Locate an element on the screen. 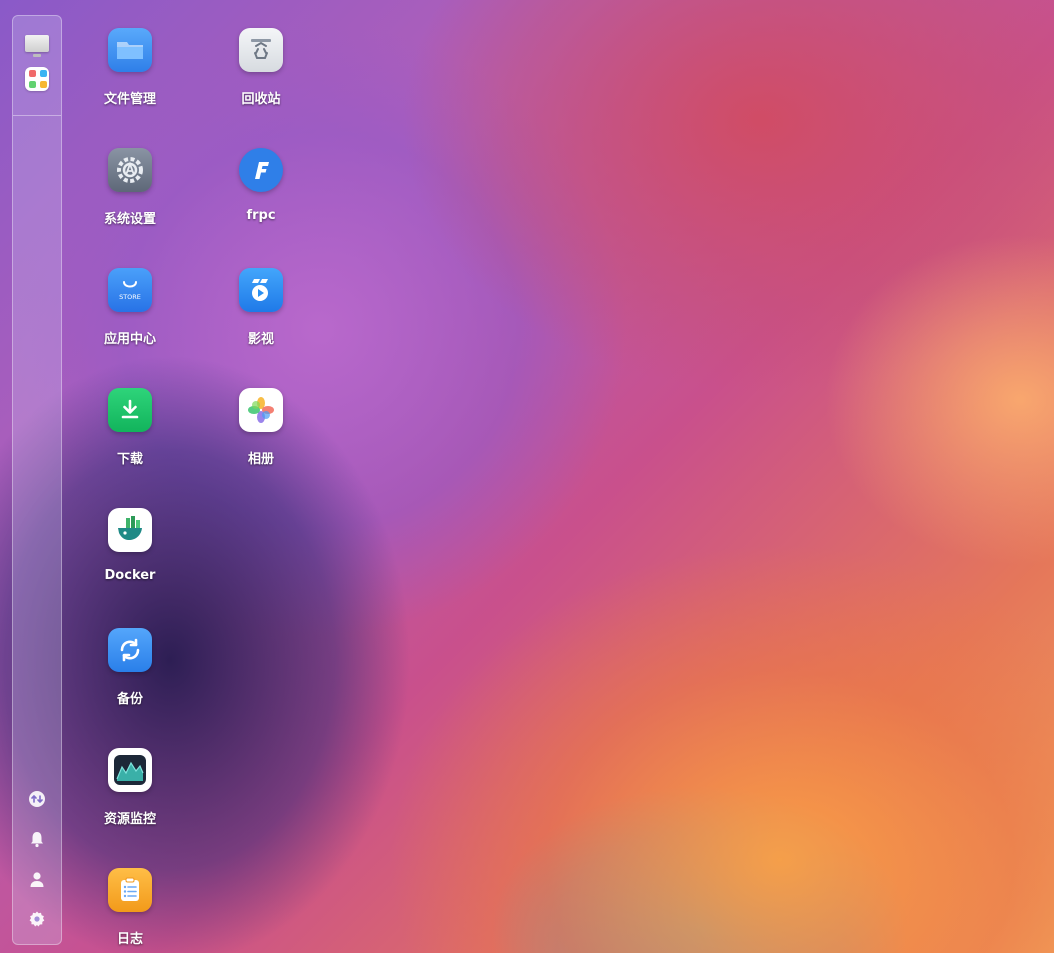 This screenshot has height=968, width=1054. gear-icon is located at coordinates (37, 919).